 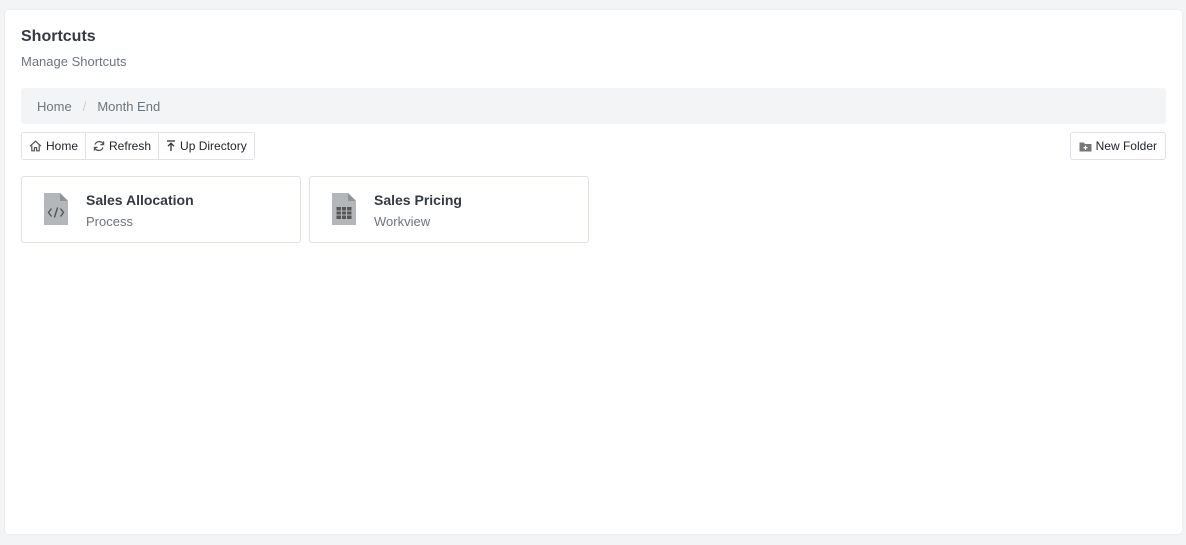 What do you see at coordinates (35, 146) in the screenshot?
I see `home-icon` at bounding box center [35, 146].